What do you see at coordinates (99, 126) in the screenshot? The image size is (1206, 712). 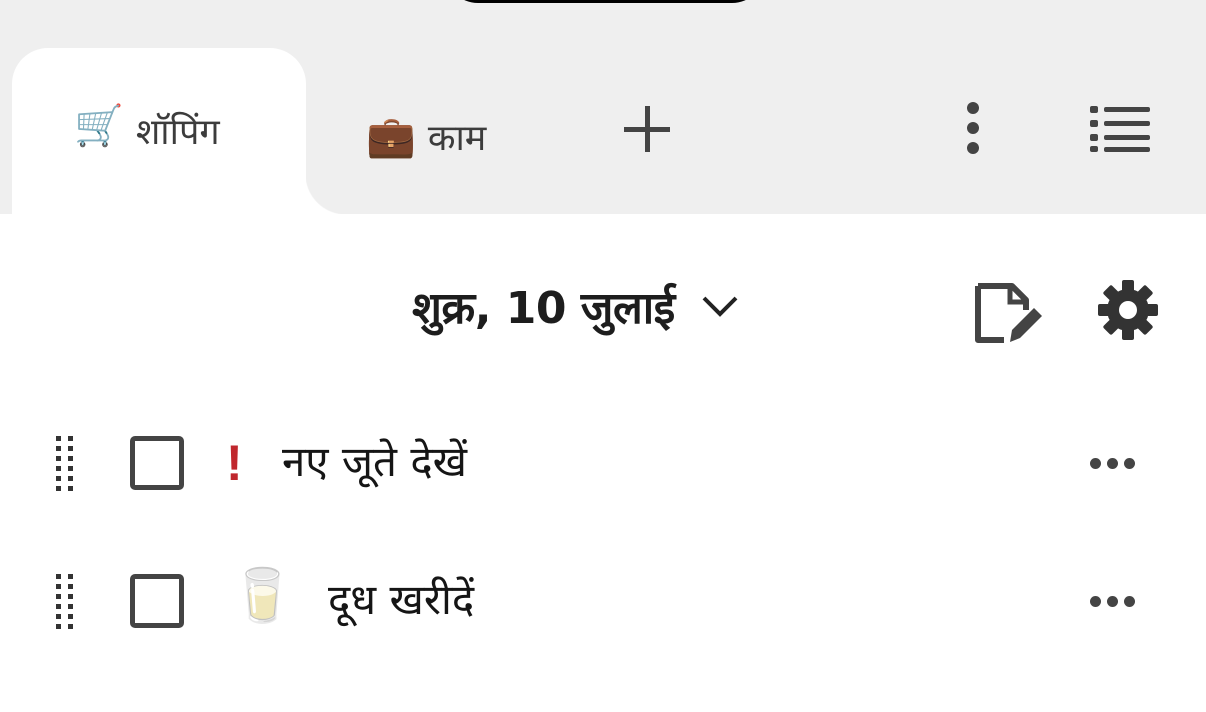 I see `shopping-cart-icon: 🛒` at bounding box center [99, 126].